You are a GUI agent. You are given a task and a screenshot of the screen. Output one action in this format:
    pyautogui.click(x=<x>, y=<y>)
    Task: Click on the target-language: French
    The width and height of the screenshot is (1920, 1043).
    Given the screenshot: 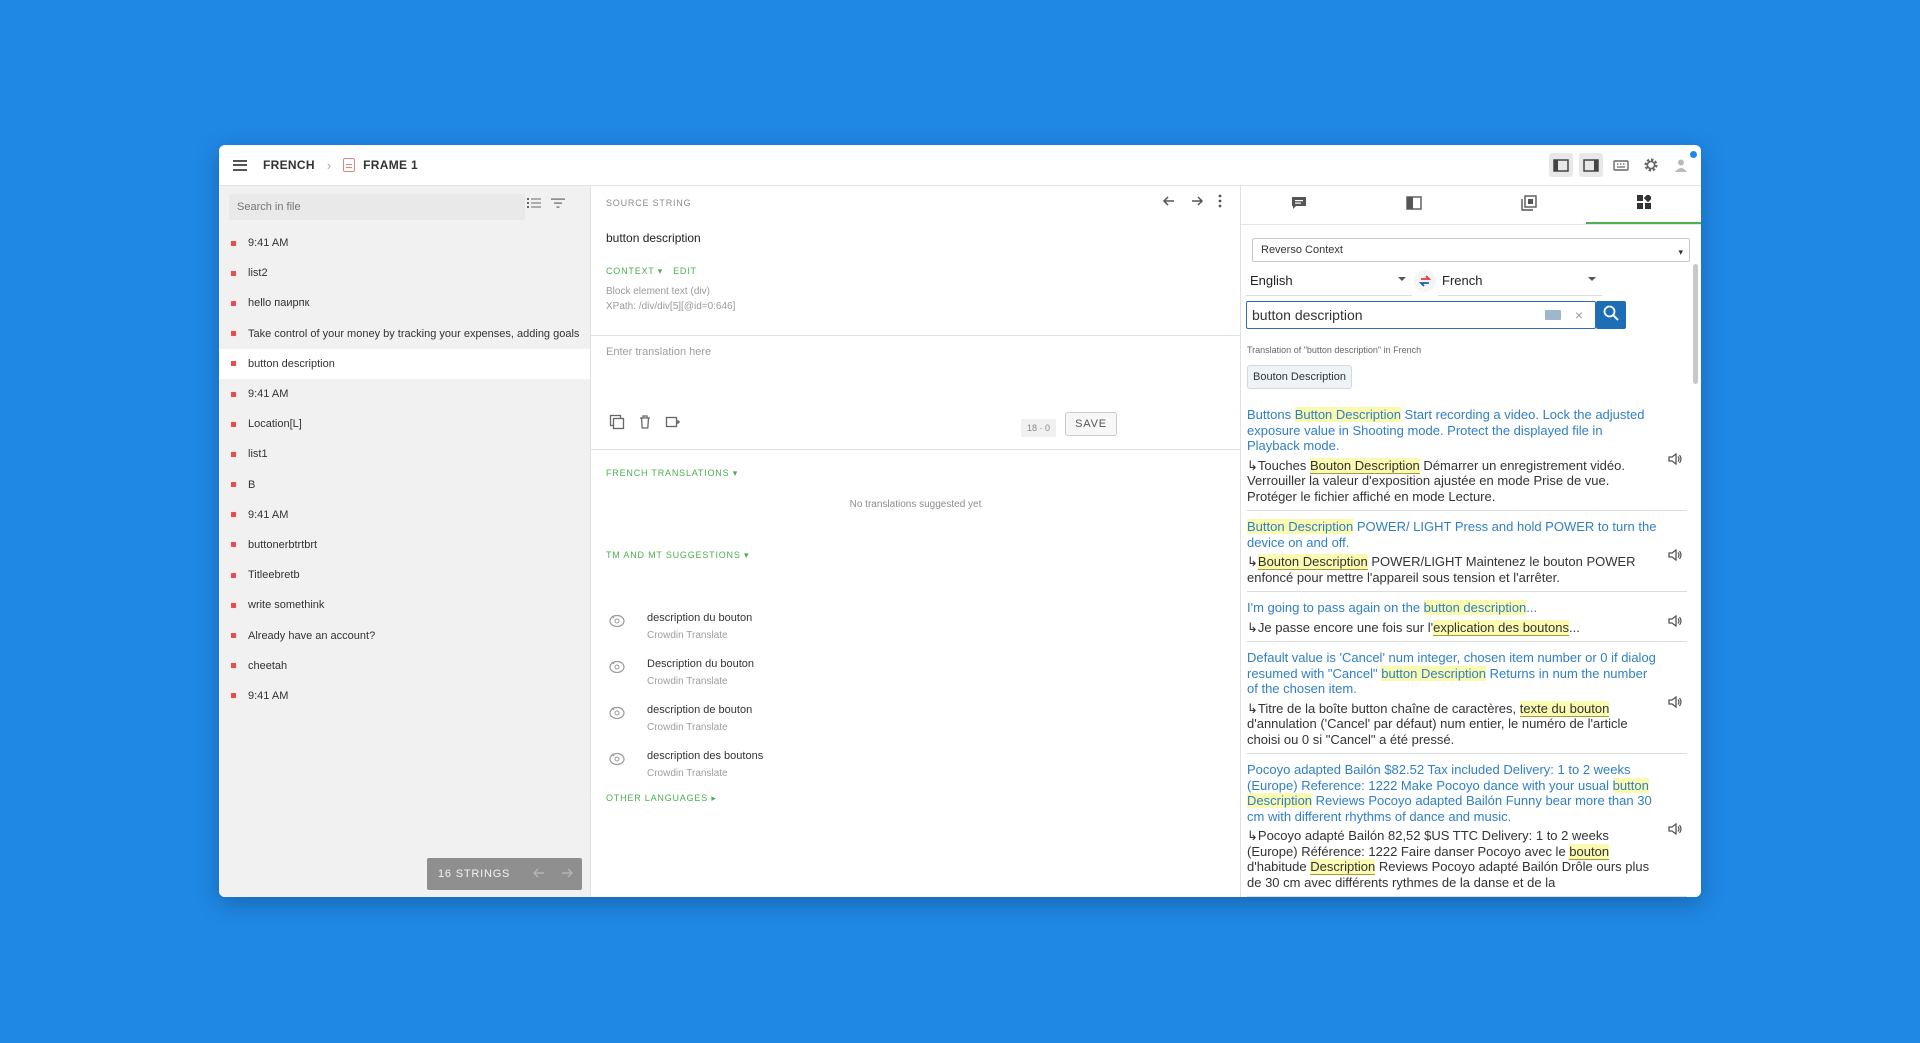 What is the action you would take?
    pyautogui.click(x=1462, y=280)
    